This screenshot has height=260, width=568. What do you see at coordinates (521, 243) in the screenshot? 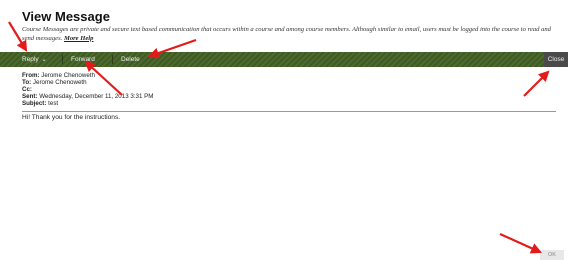
I see `arrow-to-ok` at bounding box center [521, 243].